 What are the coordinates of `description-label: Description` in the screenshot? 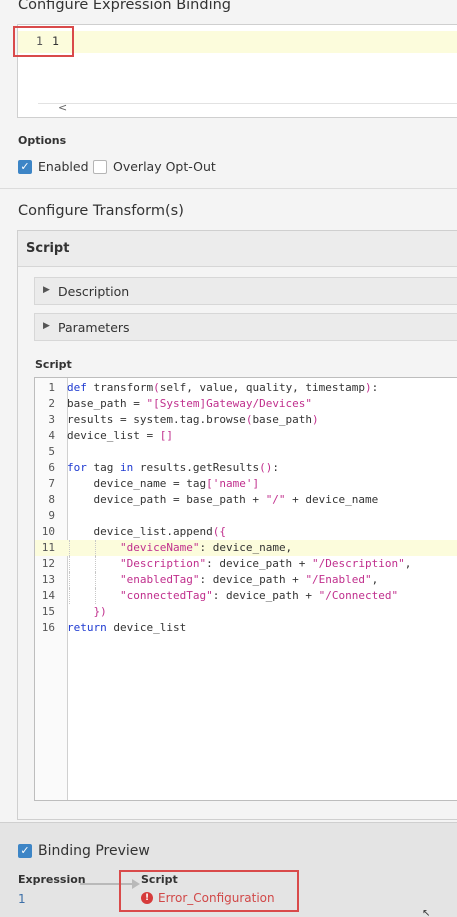 It's located at (94, 291).